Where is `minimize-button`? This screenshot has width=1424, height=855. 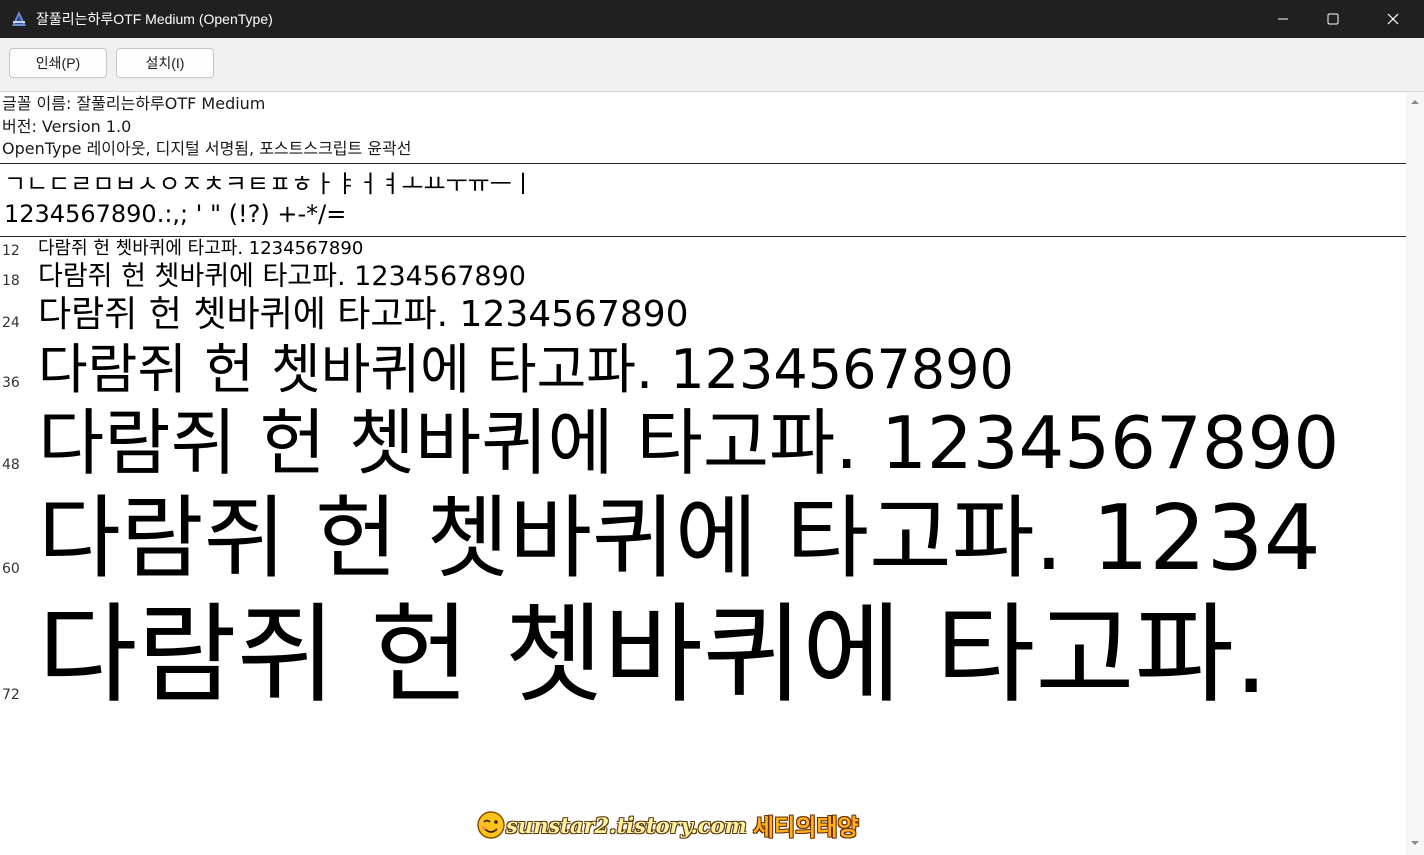 minimize-button is located at coordinates (1283, 19).